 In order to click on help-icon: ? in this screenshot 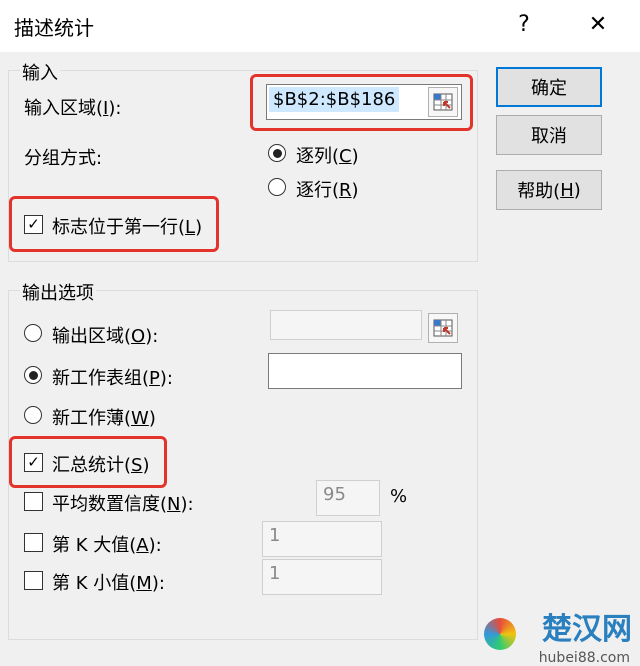, I will do `click(524, 25)`.